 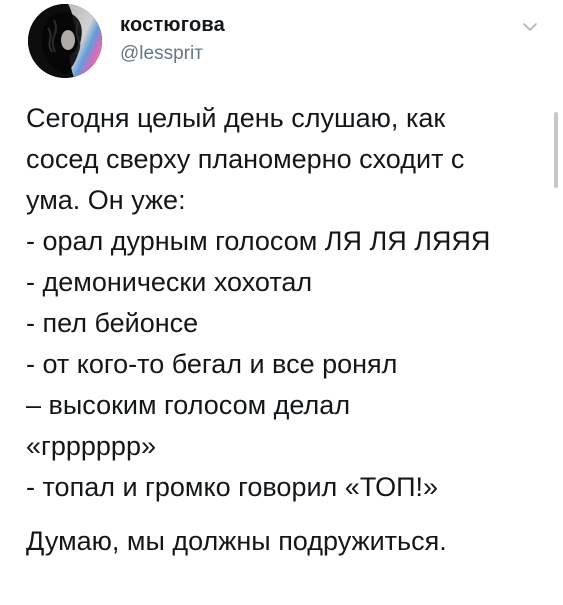 I want to click on tweet-line: Сегодня целый день слушаю, как, so click(x=236, y=118).